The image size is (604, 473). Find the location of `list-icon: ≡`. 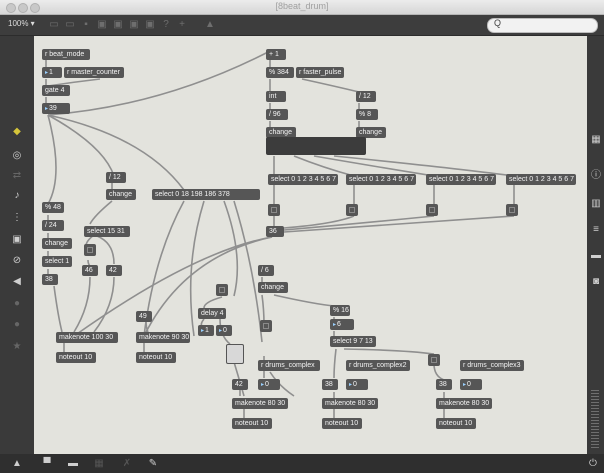

list-icon: ≡ is located at coordinates (596, 230).